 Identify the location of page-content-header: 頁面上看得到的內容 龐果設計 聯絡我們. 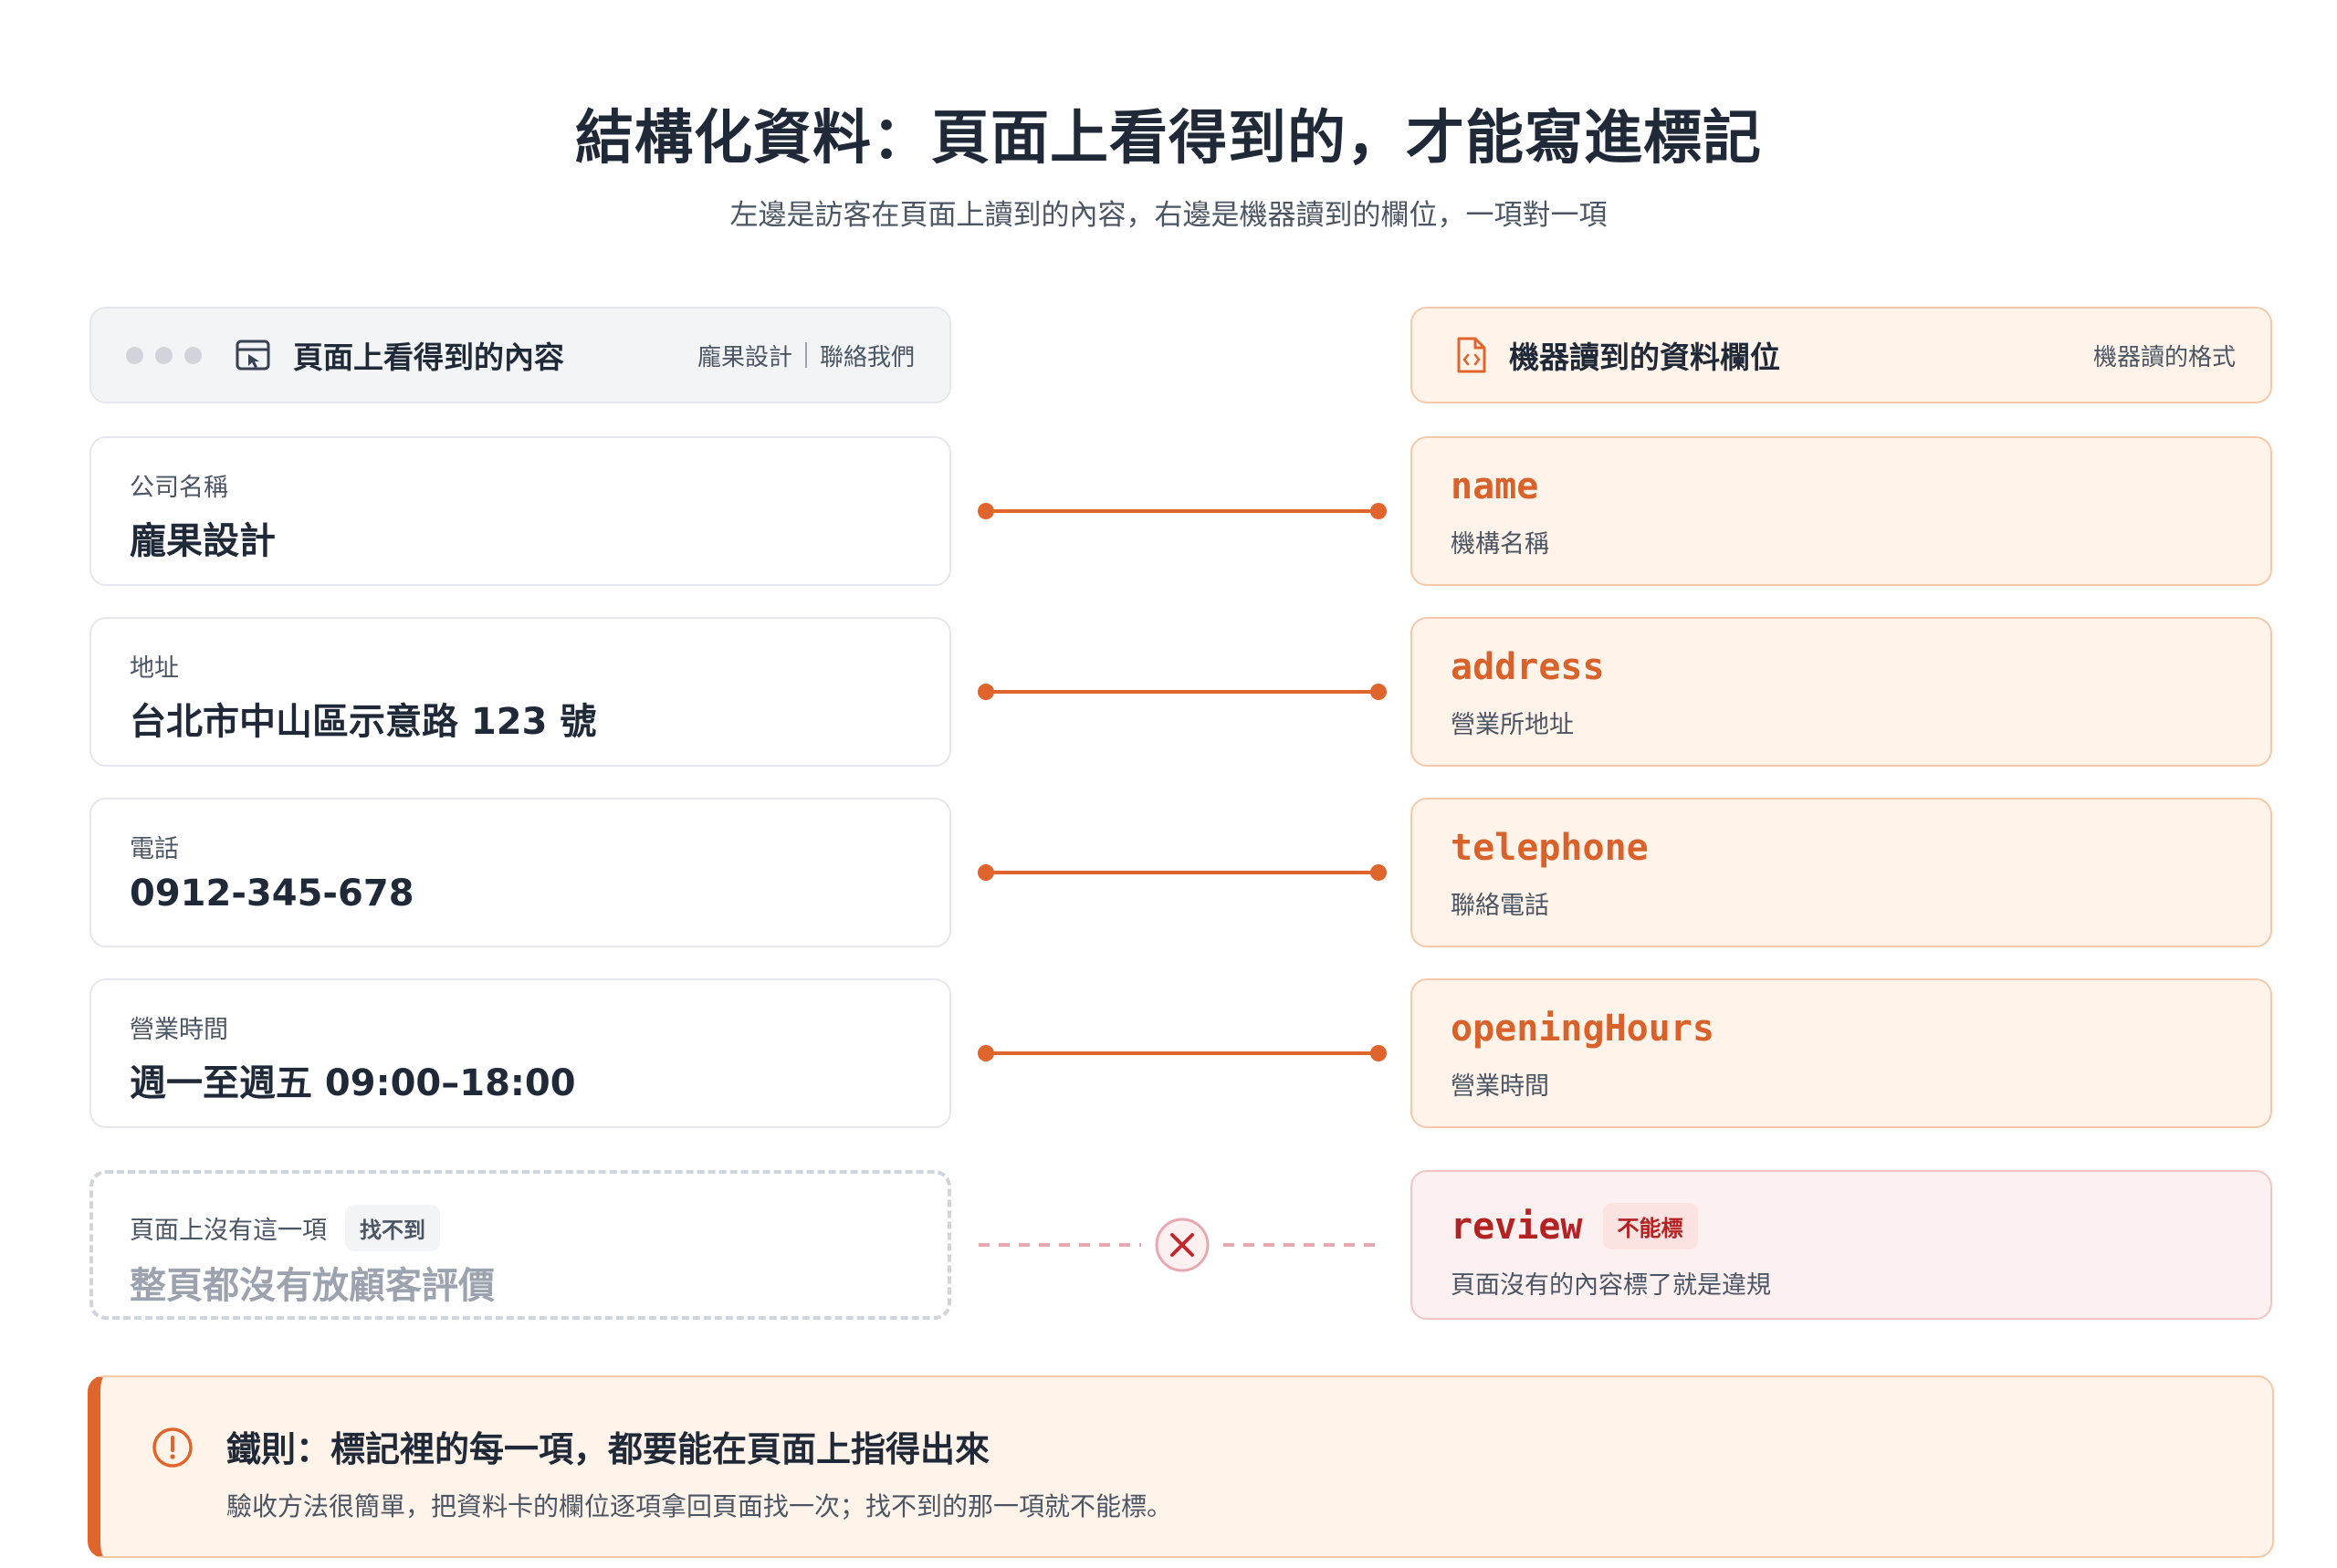
(520, 355).